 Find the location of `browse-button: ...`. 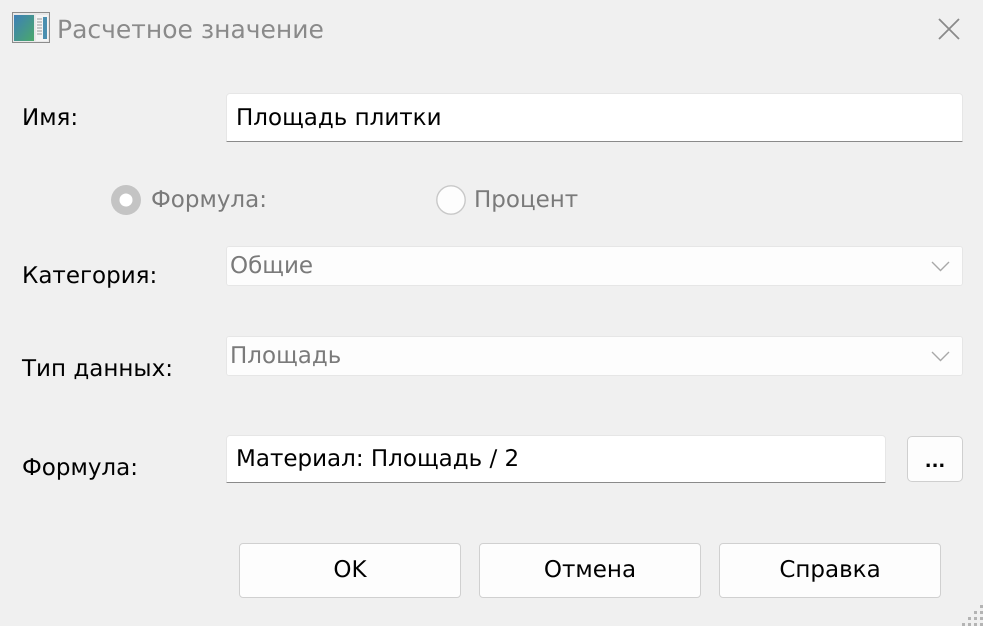

browse-button: ... is located at coordinates (935, 459).